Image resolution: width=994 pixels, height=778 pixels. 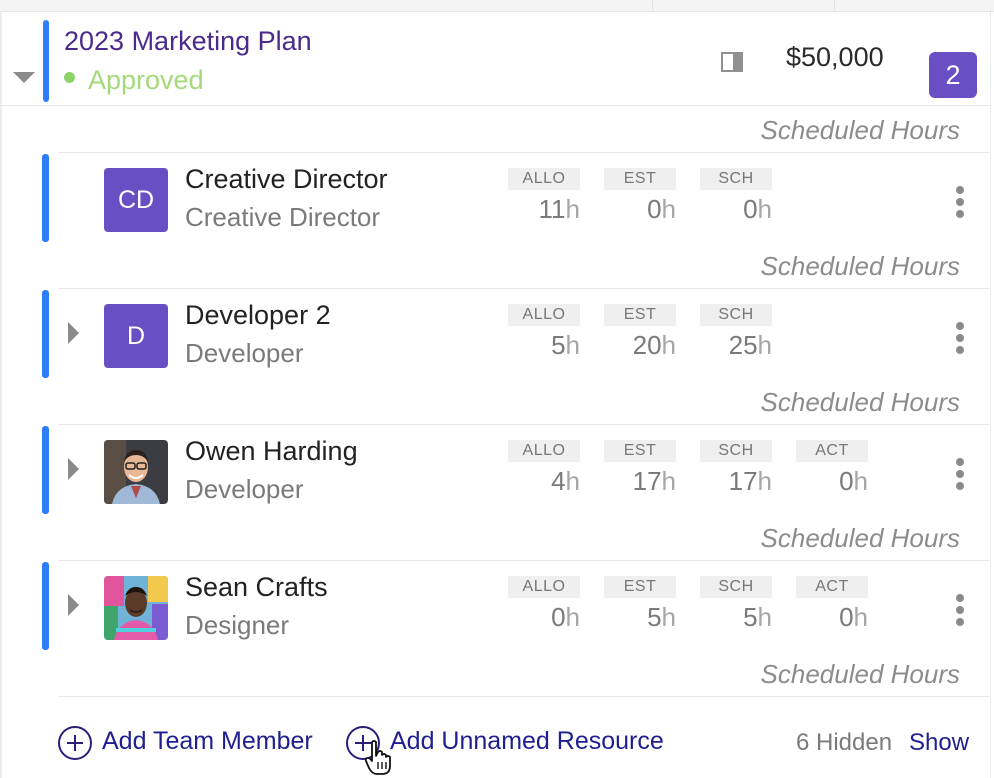 I want to click on metric-allo: ALLO 11h, so click(x=544, y=196).